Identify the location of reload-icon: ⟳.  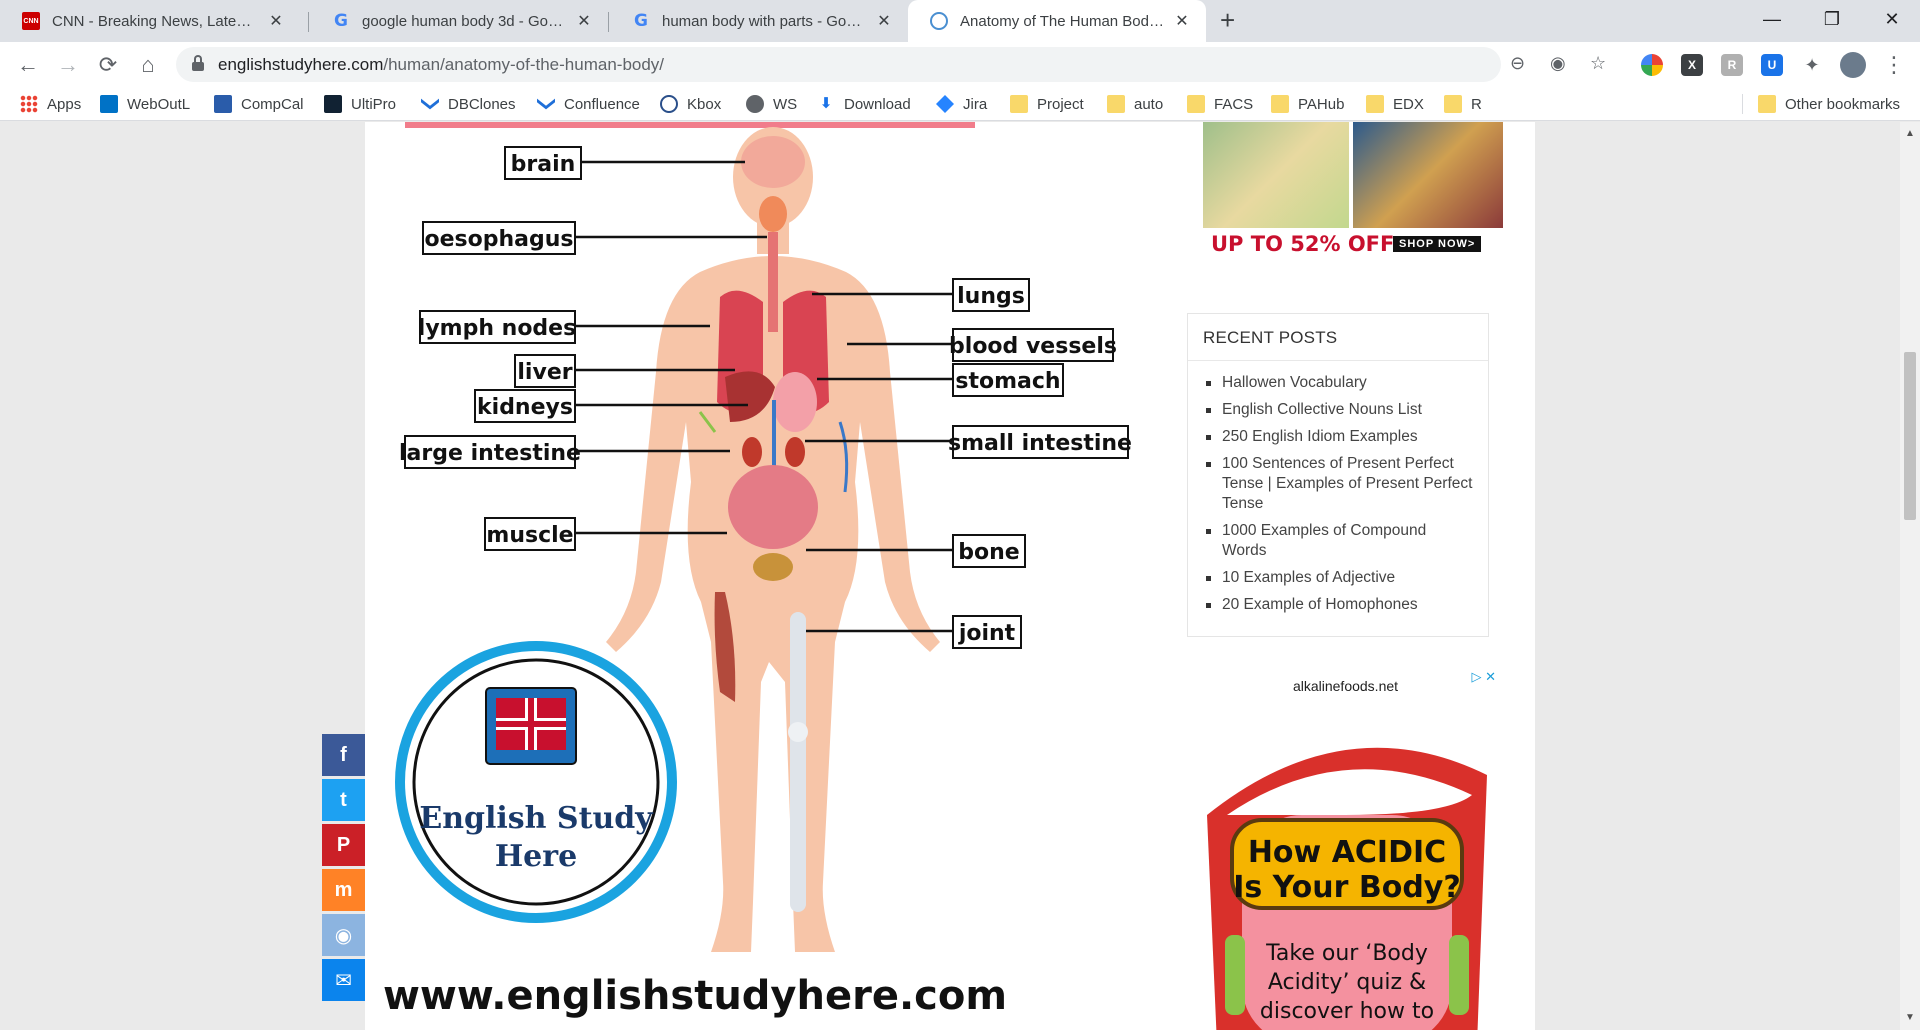
(108, 65).